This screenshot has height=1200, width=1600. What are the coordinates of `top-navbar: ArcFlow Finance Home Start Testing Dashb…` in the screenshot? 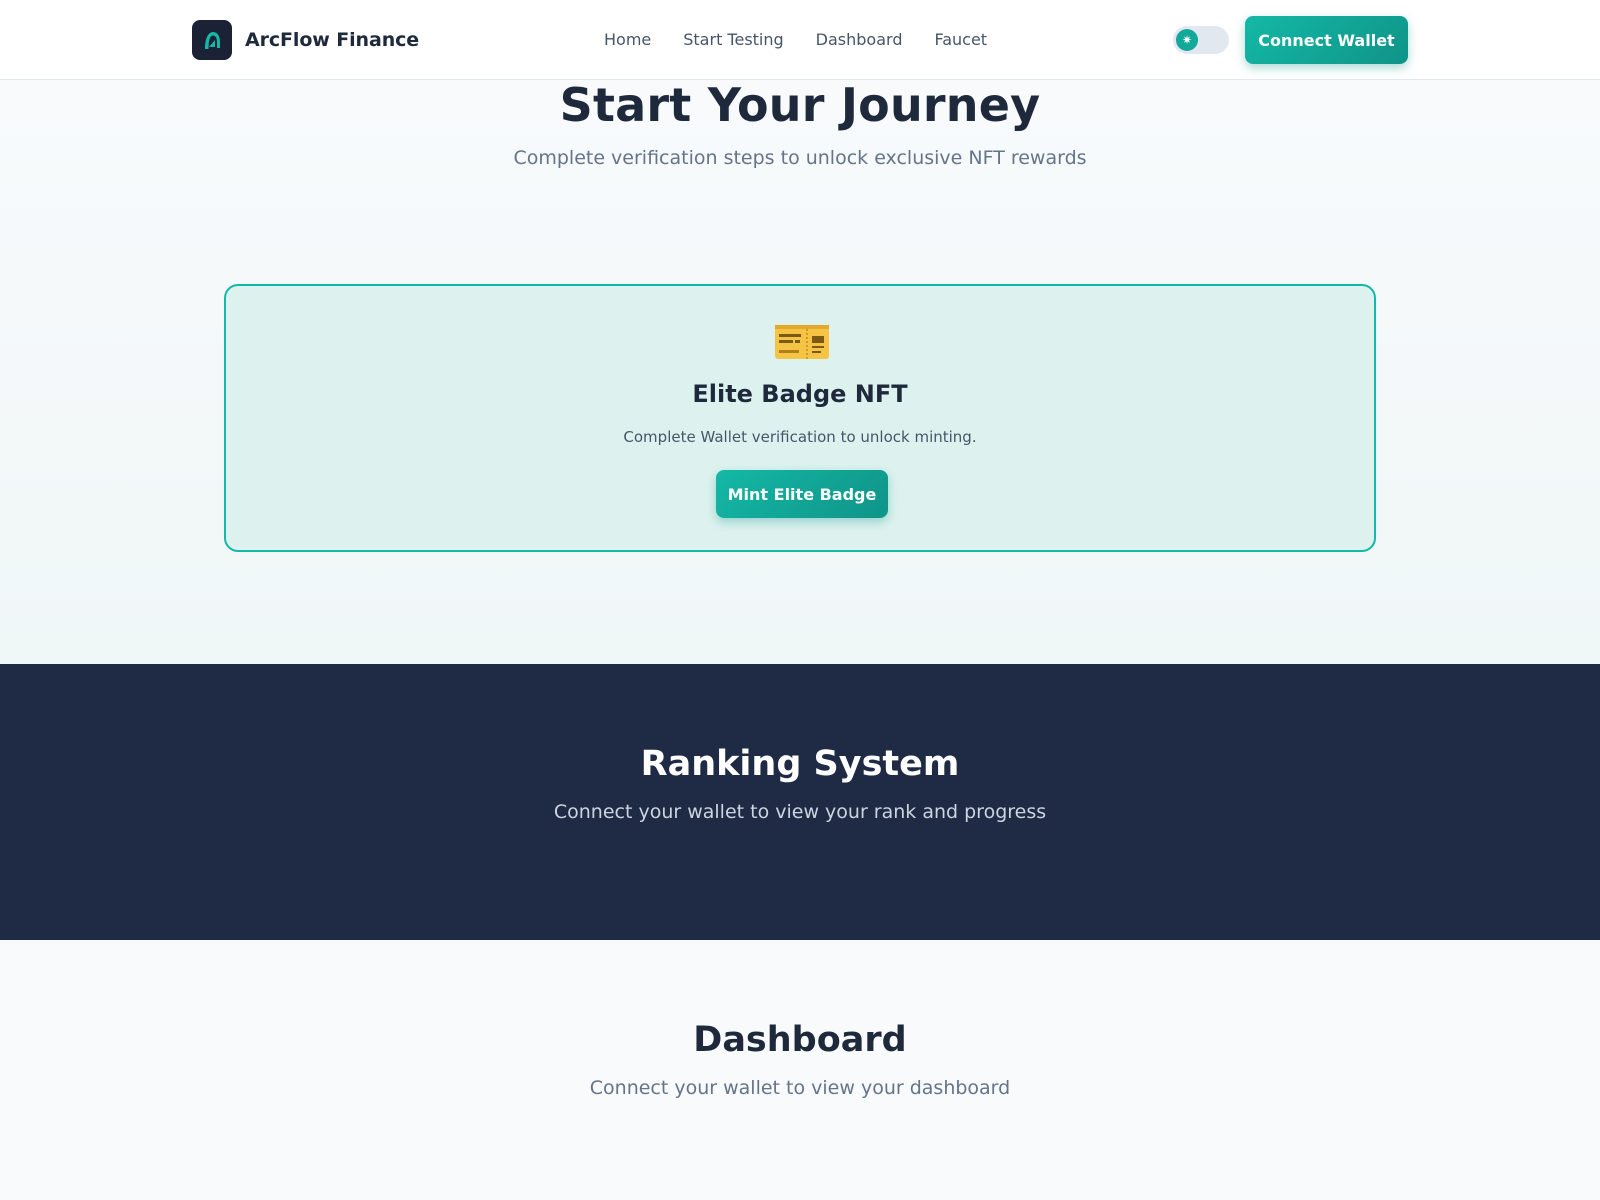 It's located at (800, 40).